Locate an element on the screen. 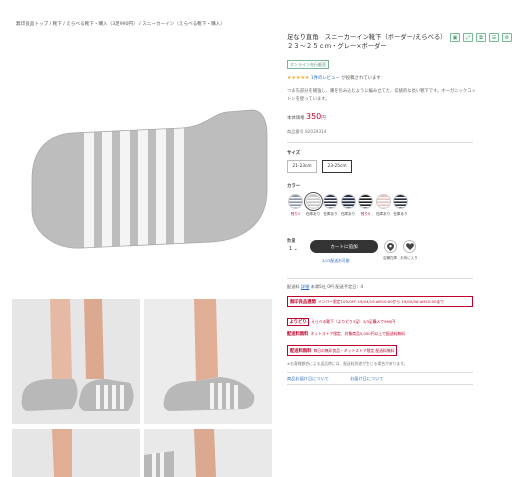 This screenshot has width=520, height=477. color-label: カラー is located at coordinates (294, 186).